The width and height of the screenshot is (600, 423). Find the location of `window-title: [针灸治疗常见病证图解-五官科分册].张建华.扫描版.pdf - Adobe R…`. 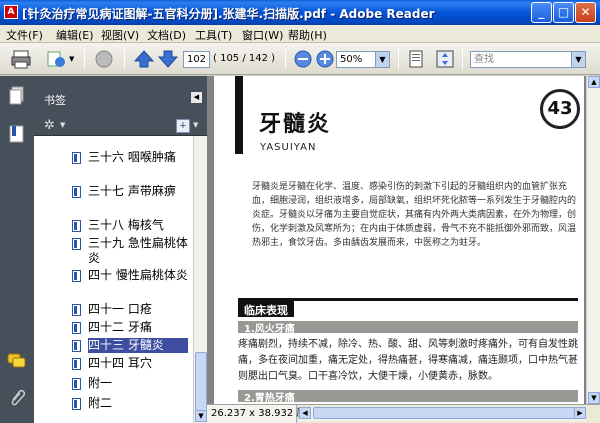

window-title: [针灸治疗常见病证图解-五官科分册].张建华.扫描版.pdf - Adobe R… is located at coordinates (228, 14).